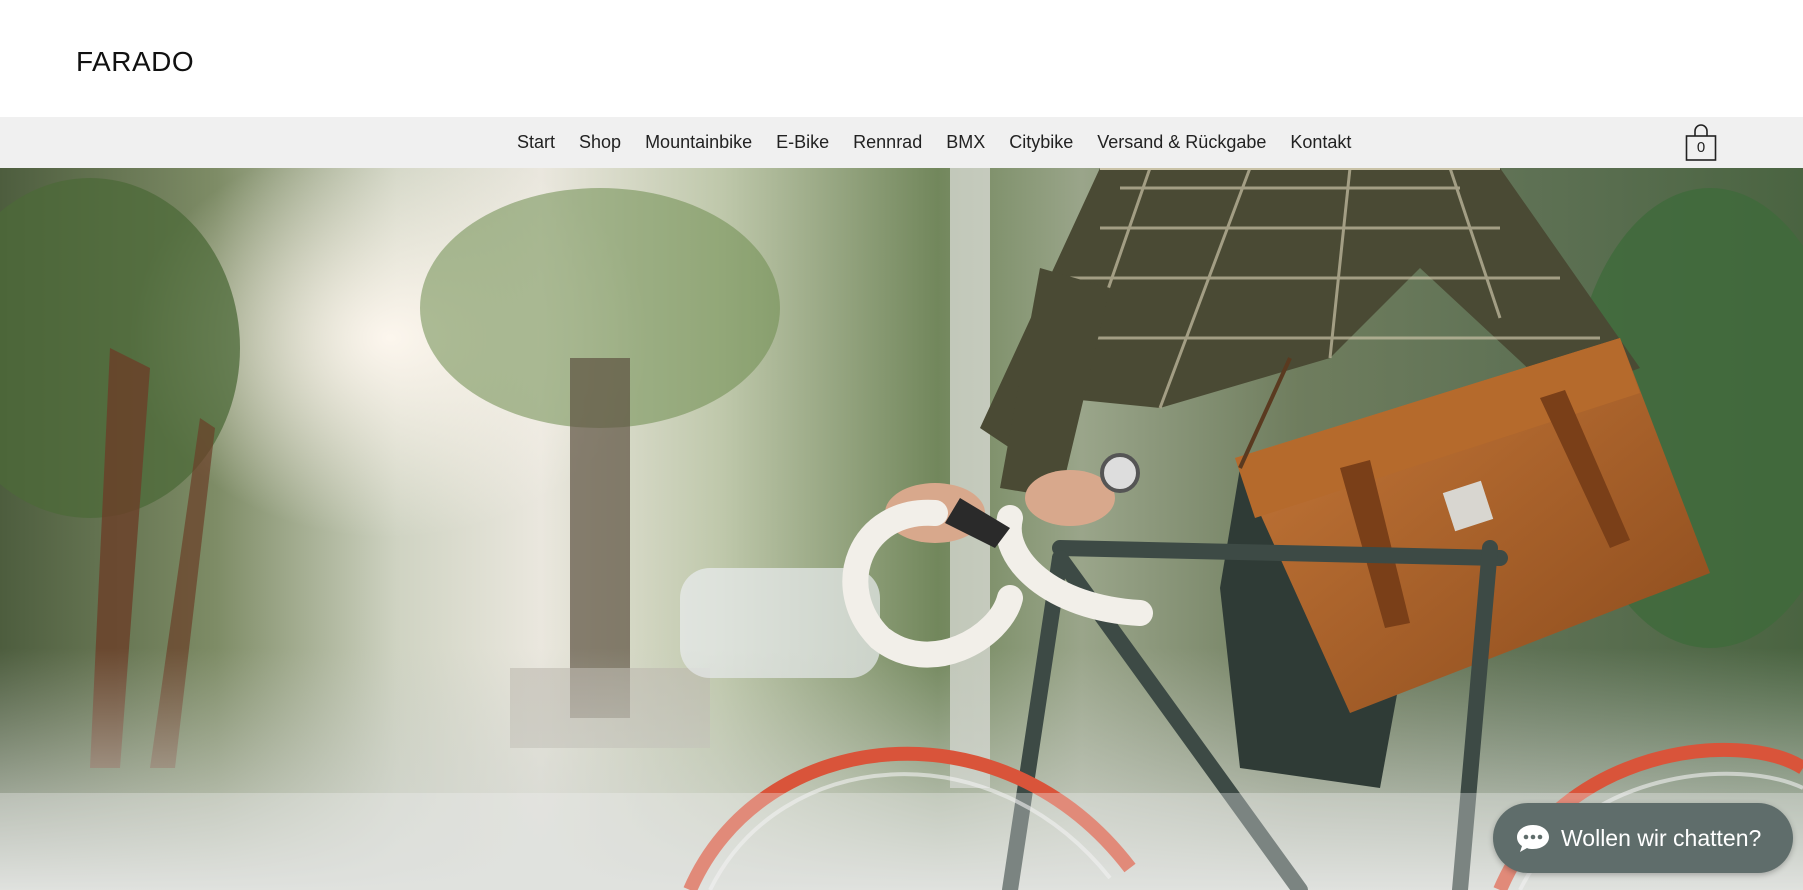  What do you see at coordinates (135, 62) in the screenshot?
I see `site-logo: FARADO` at bounding box center [135, 62].